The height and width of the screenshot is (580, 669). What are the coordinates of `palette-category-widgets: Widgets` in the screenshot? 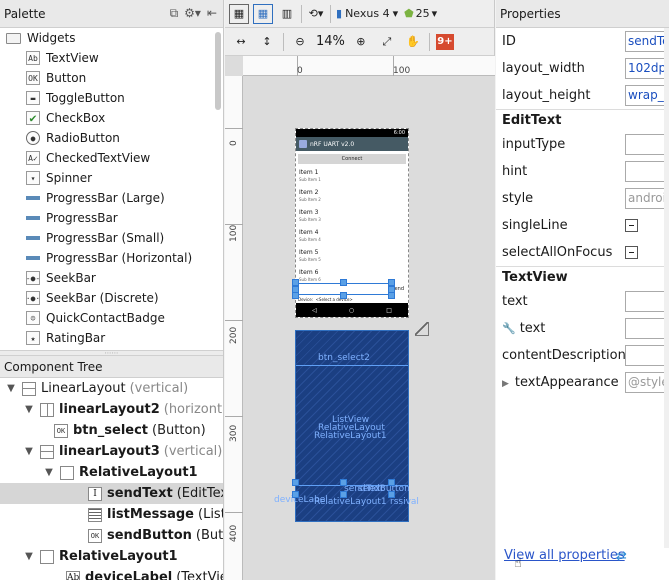 It's located at (111, 38).